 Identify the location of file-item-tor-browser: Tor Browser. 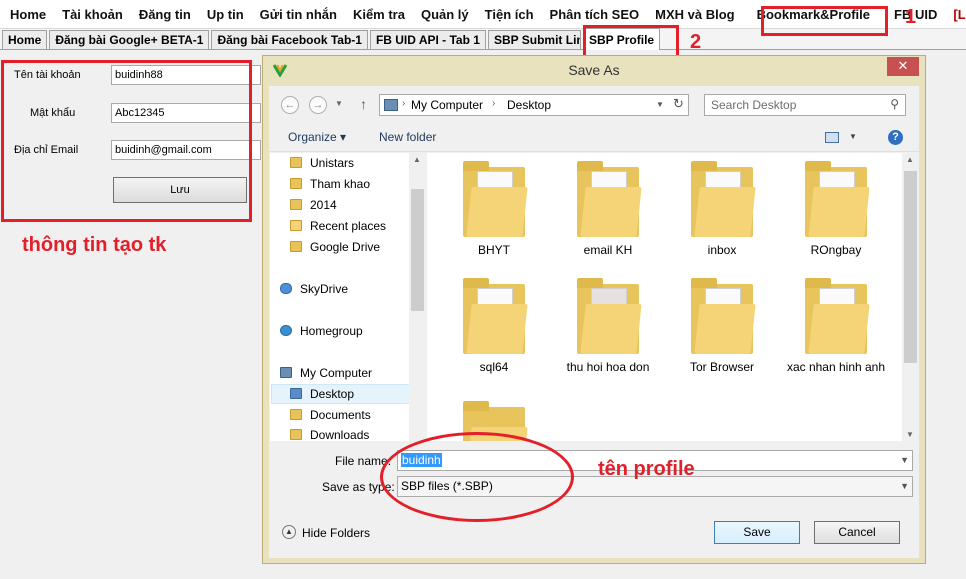
(722, 326).